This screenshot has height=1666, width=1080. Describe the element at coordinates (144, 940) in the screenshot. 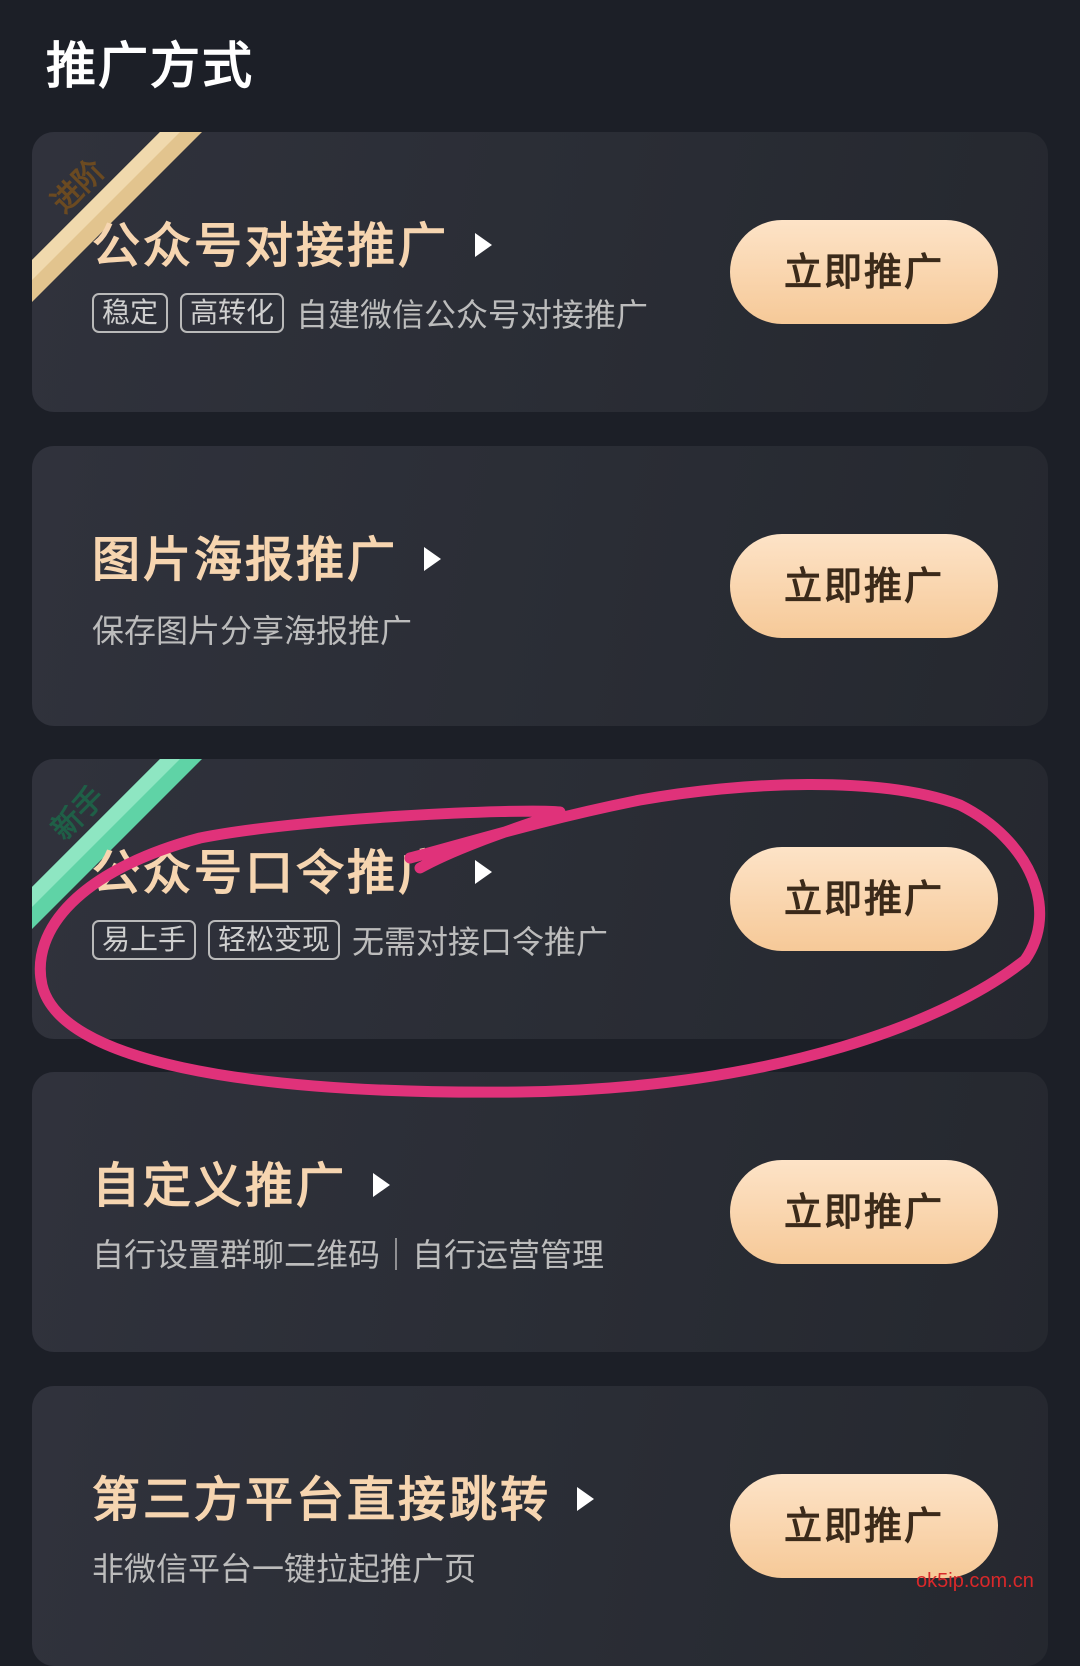

I see `tag-easy-start: 易上手` at that location.